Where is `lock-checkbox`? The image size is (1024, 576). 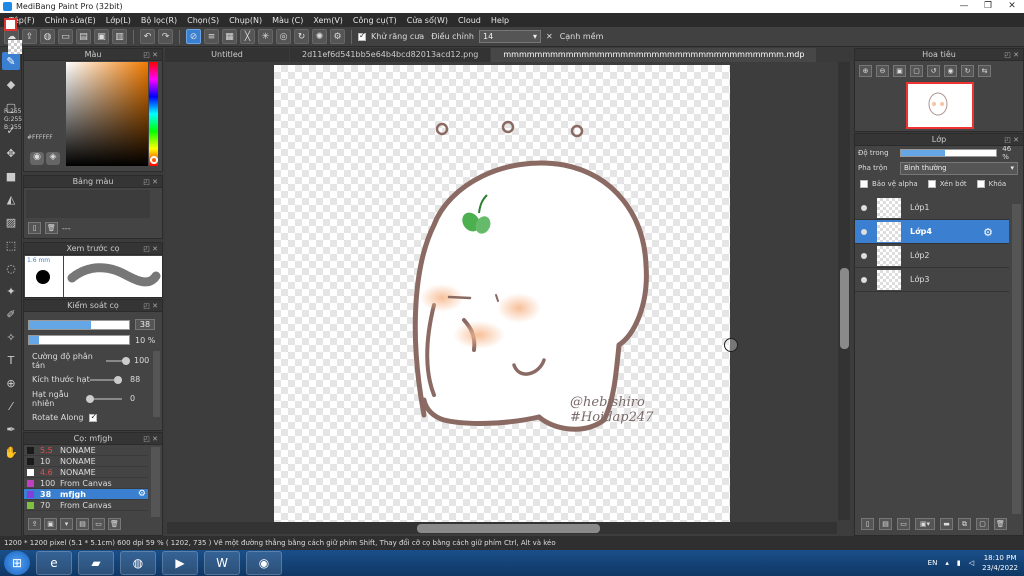 lock-checkbox is located at coordinates (980, 184).